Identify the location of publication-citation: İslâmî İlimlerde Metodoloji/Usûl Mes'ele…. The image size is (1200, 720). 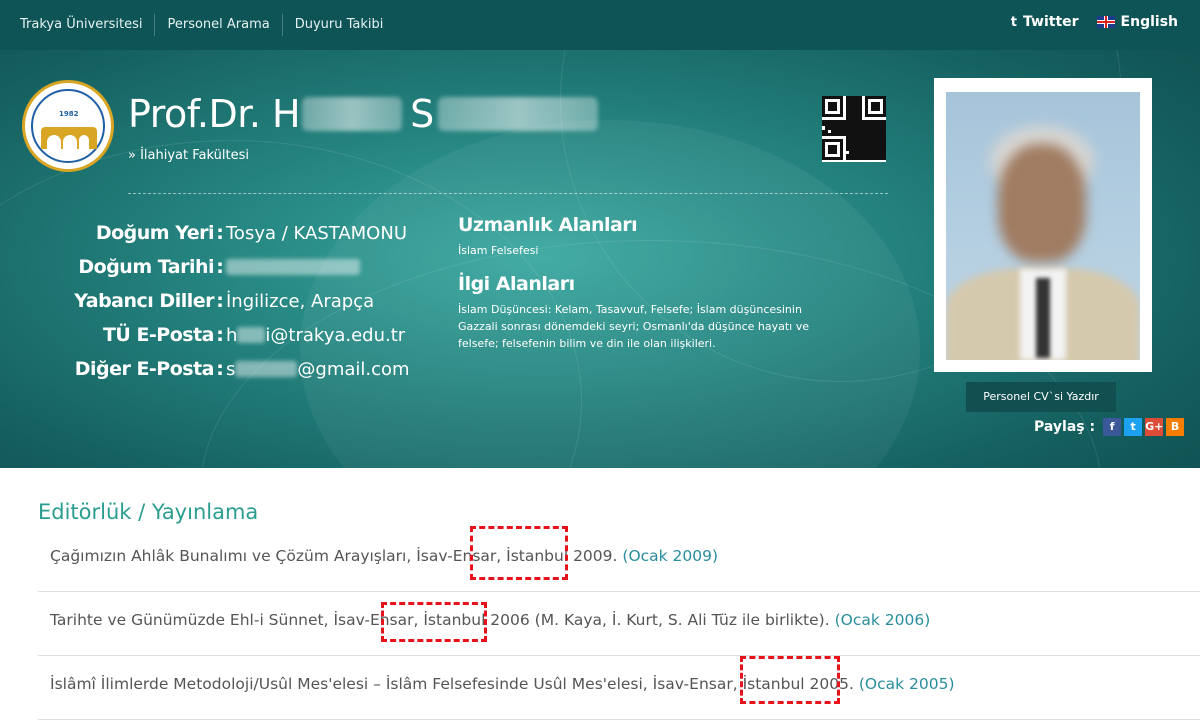
(452, 684).